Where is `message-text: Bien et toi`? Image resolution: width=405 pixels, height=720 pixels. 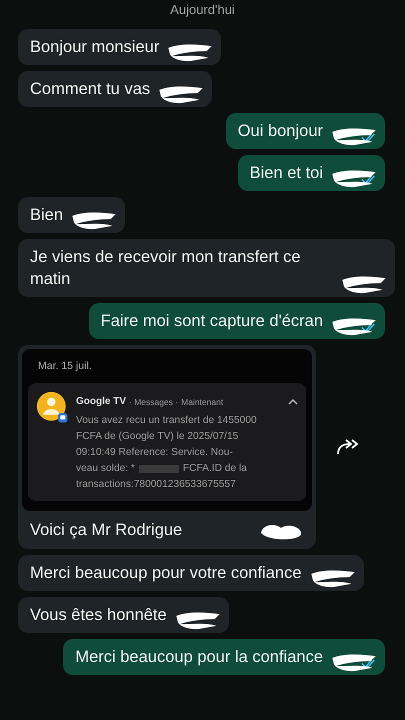
message-text: Bien et toi is located at coordinates (286, 173).